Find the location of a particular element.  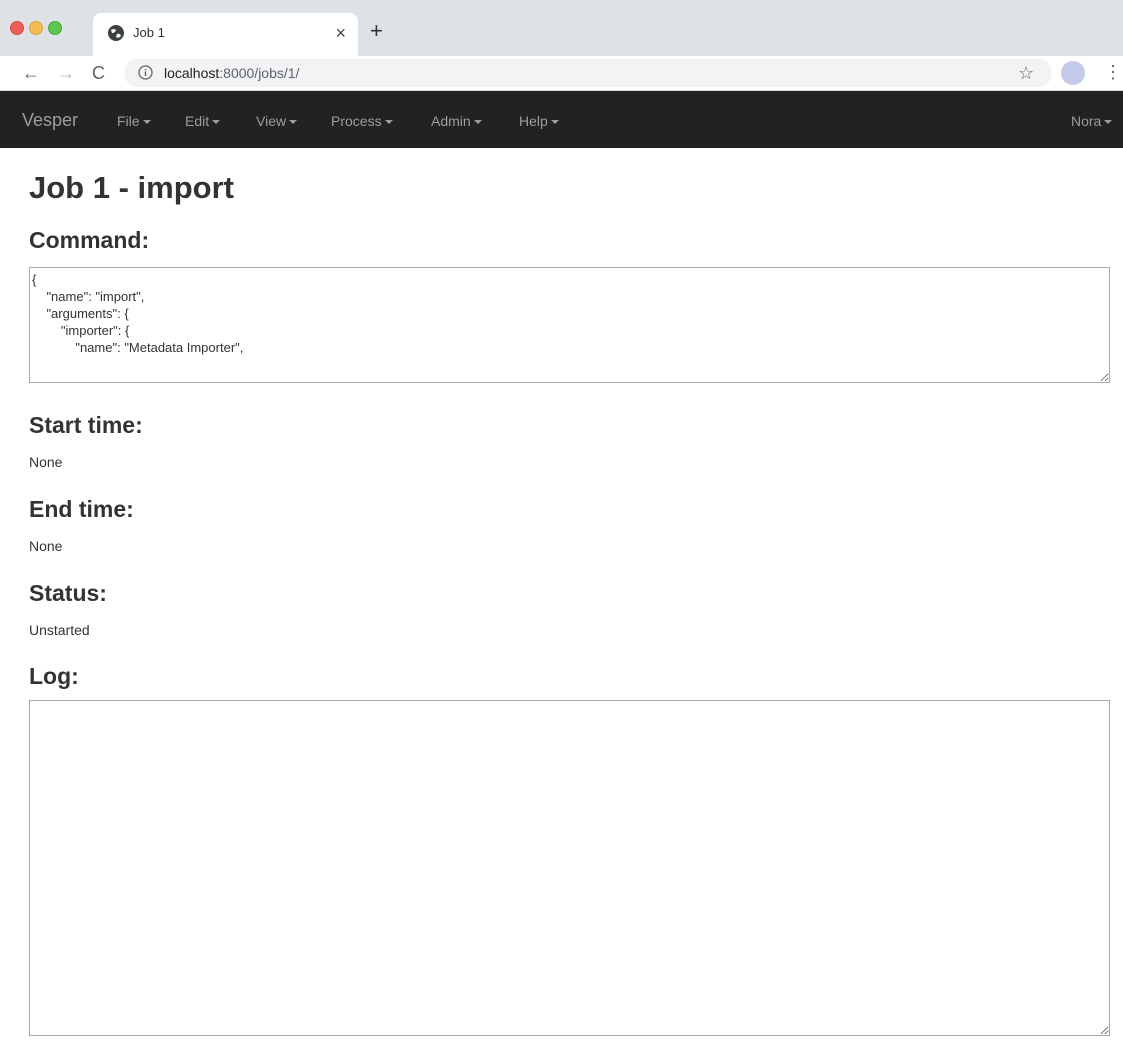

menu-admin-label: Admin is located at coordinates (451, 121).